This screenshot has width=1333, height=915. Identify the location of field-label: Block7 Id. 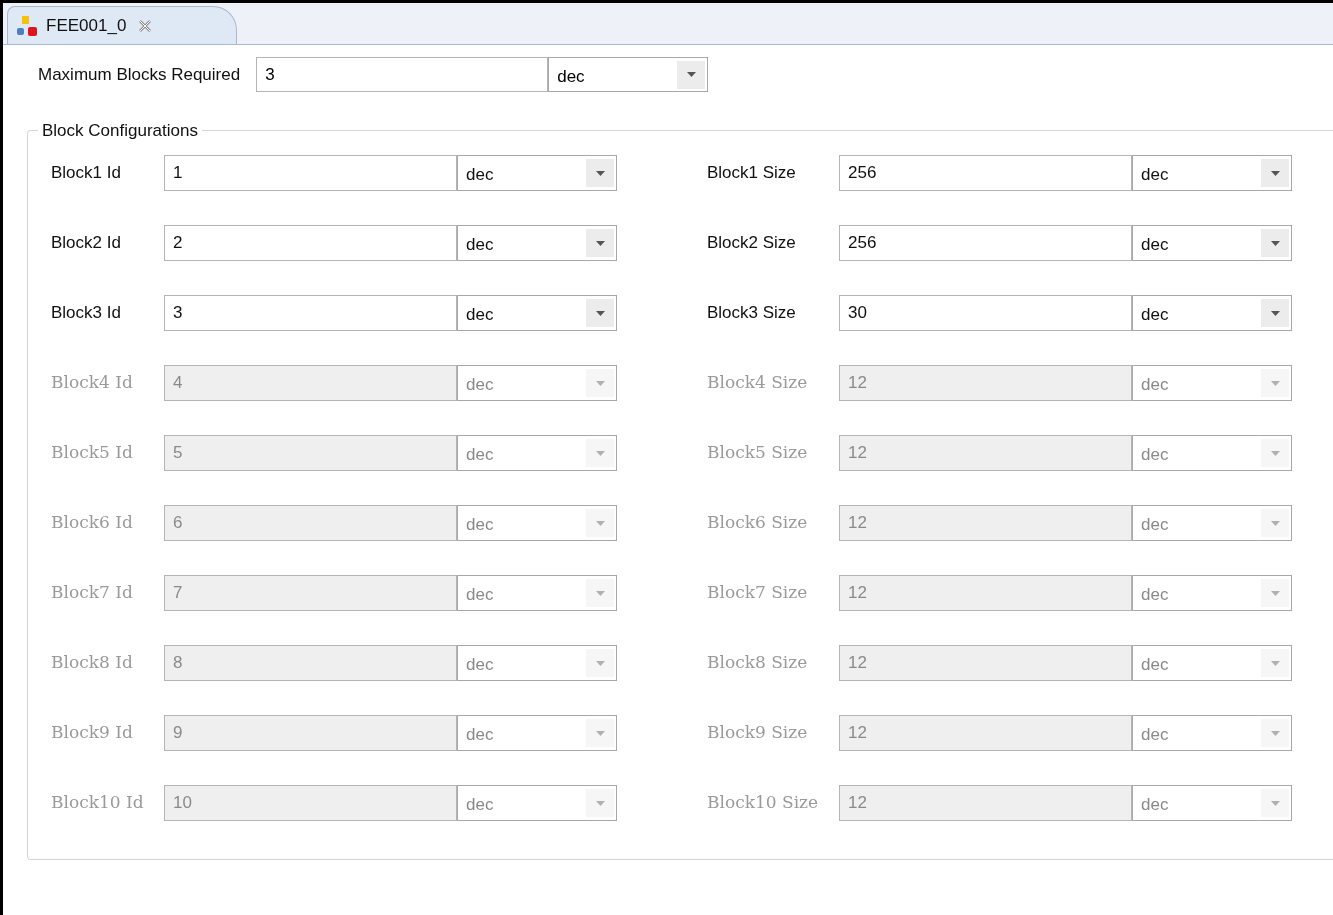
(92, 593).